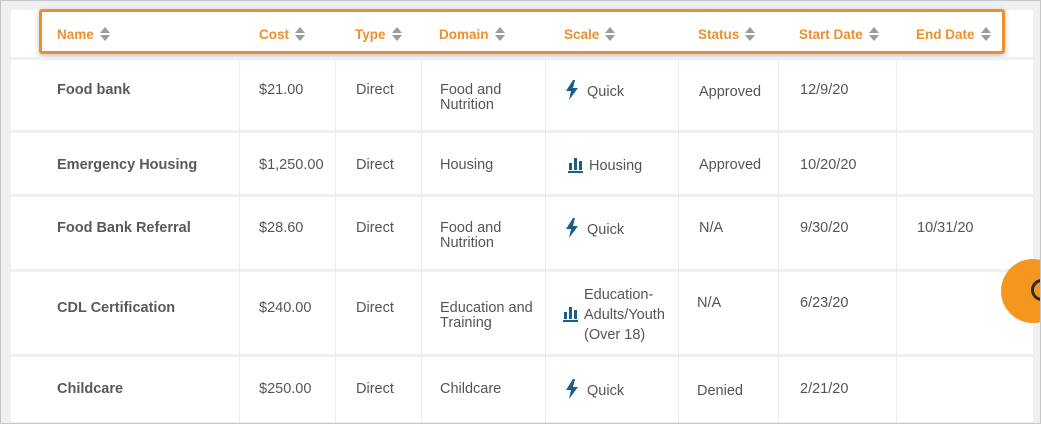  Describe the element at coordinates (945, 228) in the screenshot. I see `row-end-date: 10/31/20` at that location.